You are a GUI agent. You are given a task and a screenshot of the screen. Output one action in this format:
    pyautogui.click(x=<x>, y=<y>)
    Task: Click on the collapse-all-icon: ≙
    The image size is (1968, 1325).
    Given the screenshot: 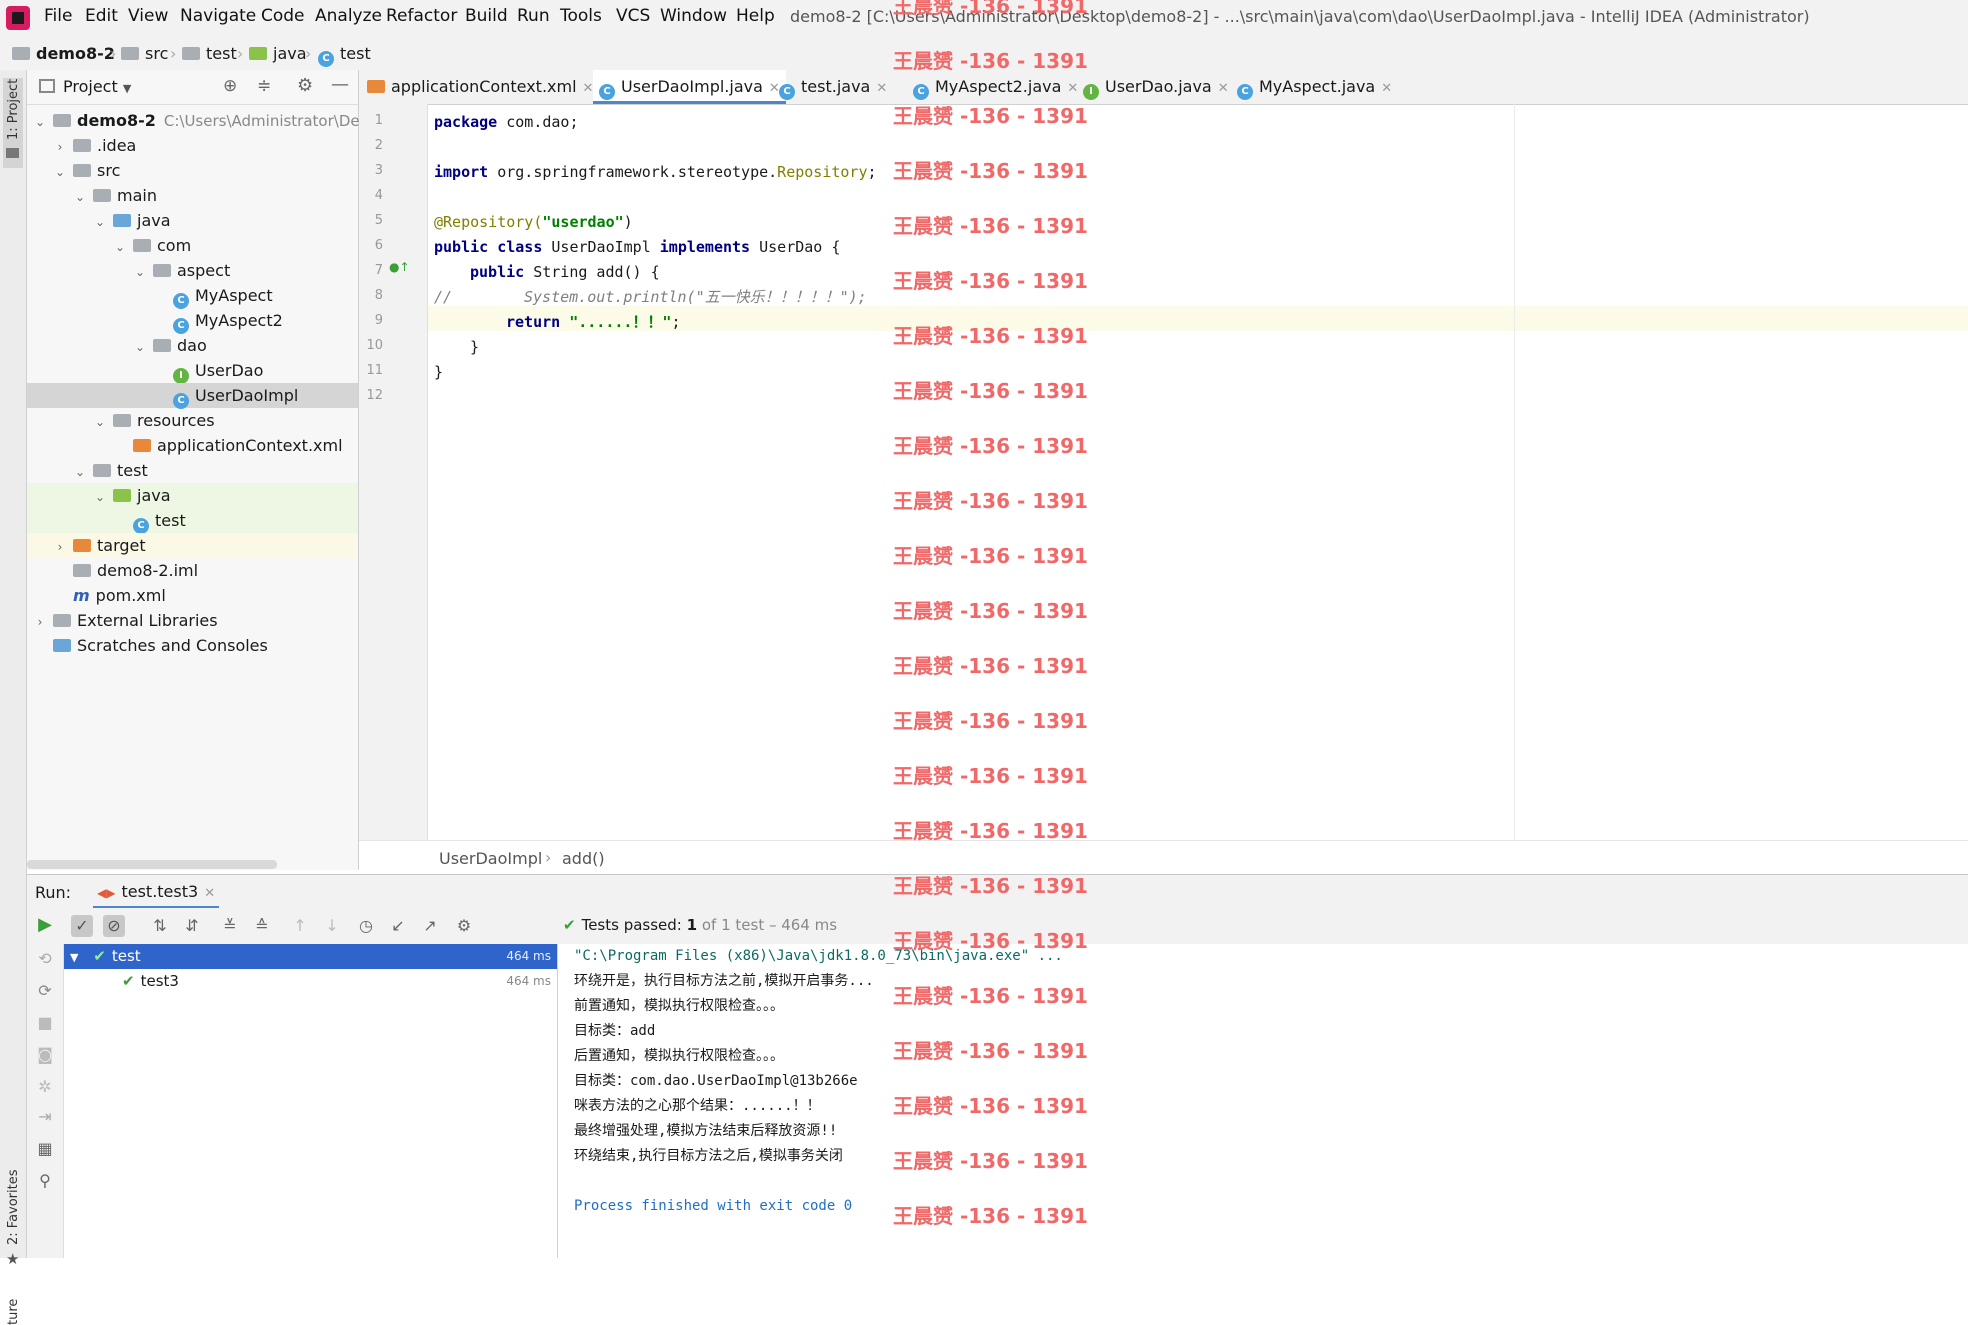 What is the action you would take?
    pyautogui.click(x=262, y=926)
    